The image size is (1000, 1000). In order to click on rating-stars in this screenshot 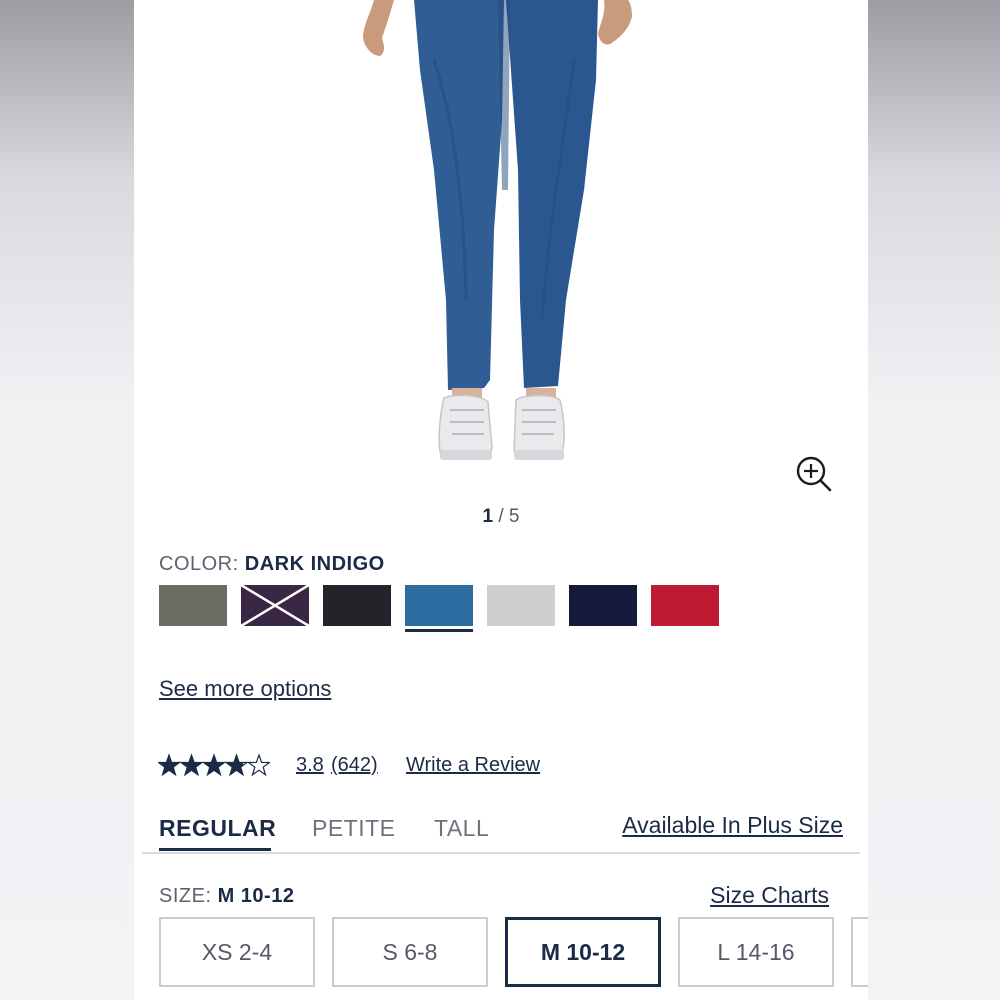, I will do `click(214, 765)`.